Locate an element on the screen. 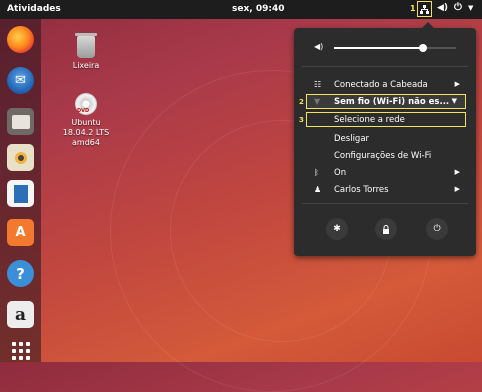 This screenshot has width=482, height=392. wifi-settings-item: Configurações de Wi-Fi is located at coordinates (385, 156).